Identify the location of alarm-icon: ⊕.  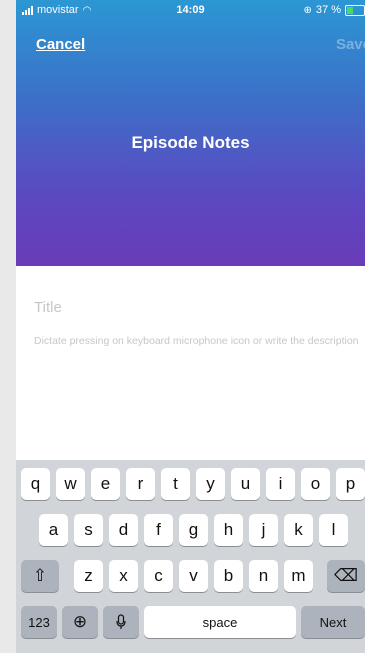
(307, 10).